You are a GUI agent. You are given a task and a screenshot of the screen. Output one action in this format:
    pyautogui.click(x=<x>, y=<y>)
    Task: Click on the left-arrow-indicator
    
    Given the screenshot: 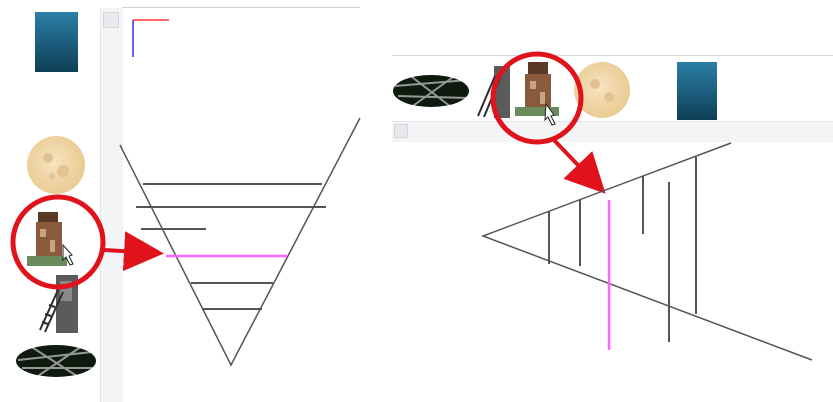 What is the action you would take?
    pyautogui.click(x=133, y=251)
    